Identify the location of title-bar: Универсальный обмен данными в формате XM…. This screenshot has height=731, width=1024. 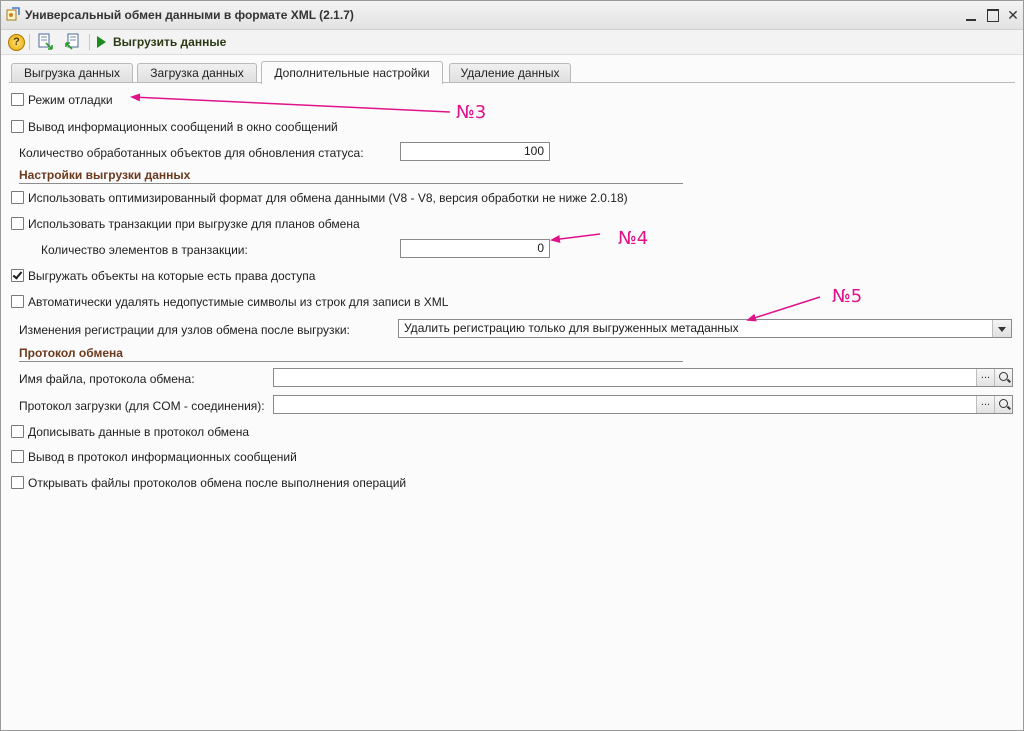
(512, 15).